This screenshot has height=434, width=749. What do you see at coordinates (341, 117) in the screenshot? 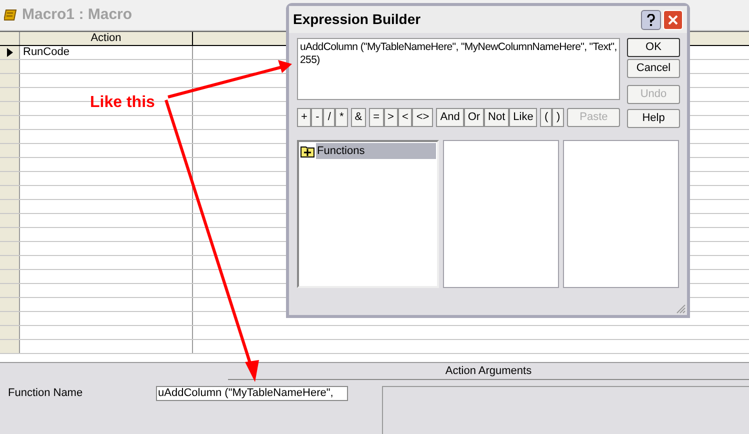
I see `operator-button: *` at bounding box center [341, 117].